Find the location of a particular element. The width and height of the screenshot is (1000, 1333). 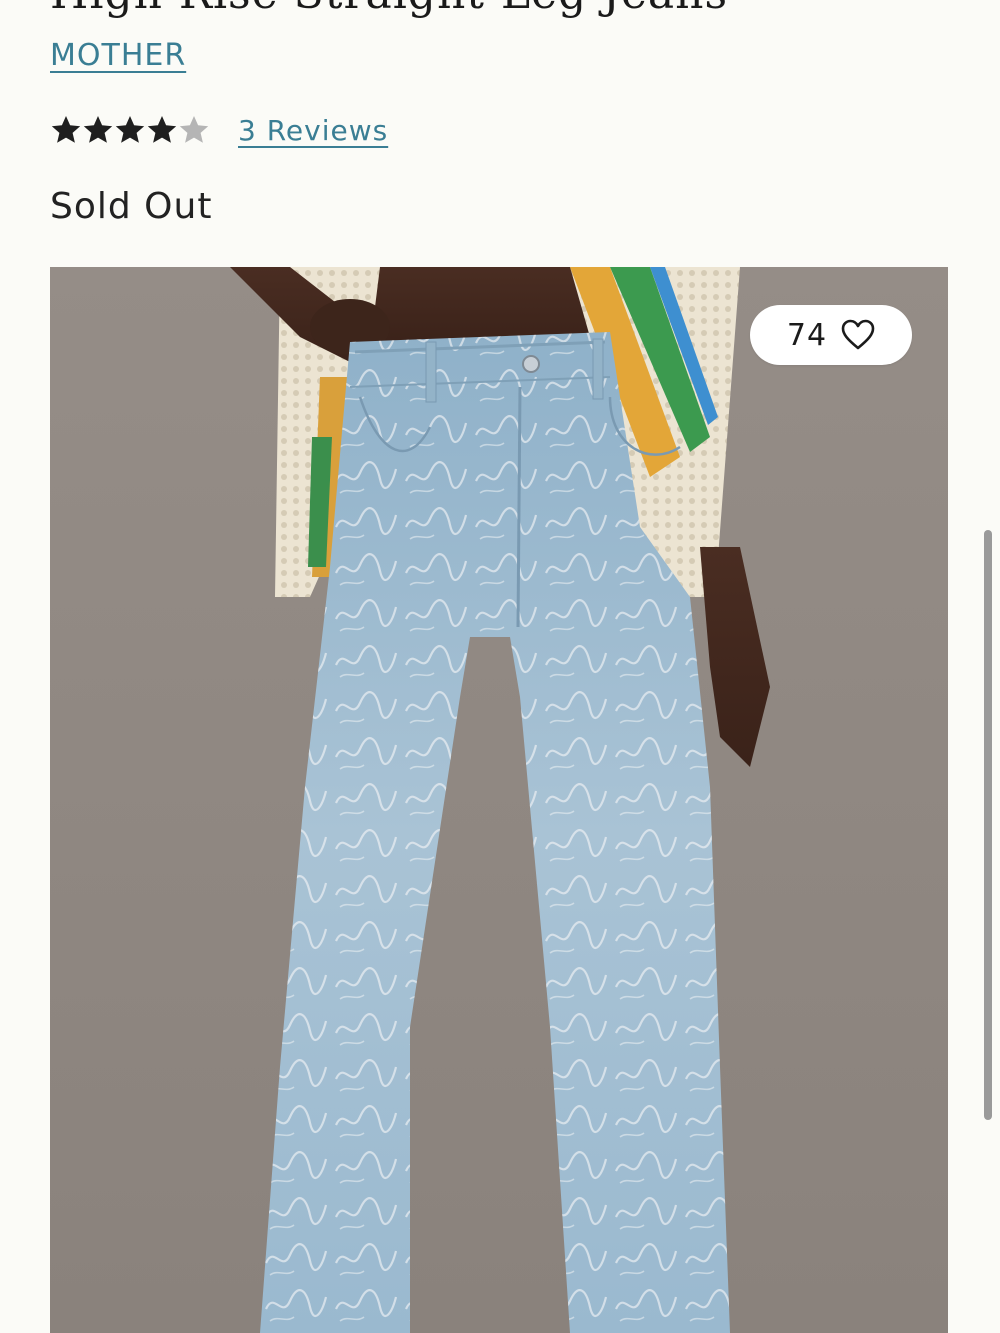

product-title: High-Rise Straight-Leg Jeans is located at coordinates (389, 9).